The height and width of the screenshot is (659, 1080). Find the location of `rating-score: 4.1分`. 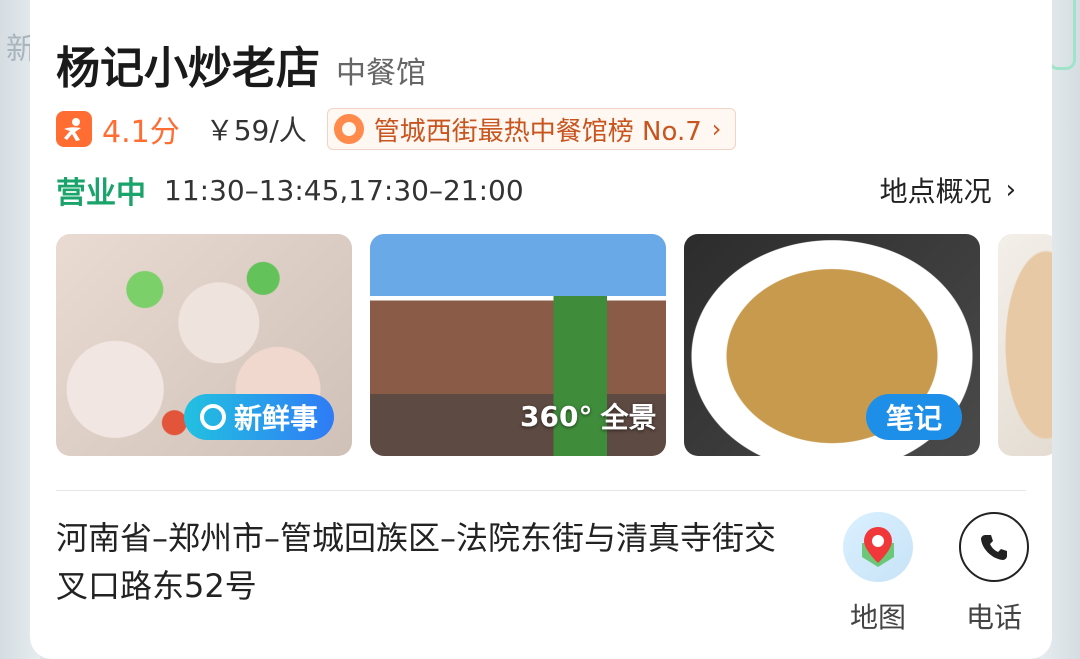

rating-score: 4.1分 is located at coordinates (141, 132).